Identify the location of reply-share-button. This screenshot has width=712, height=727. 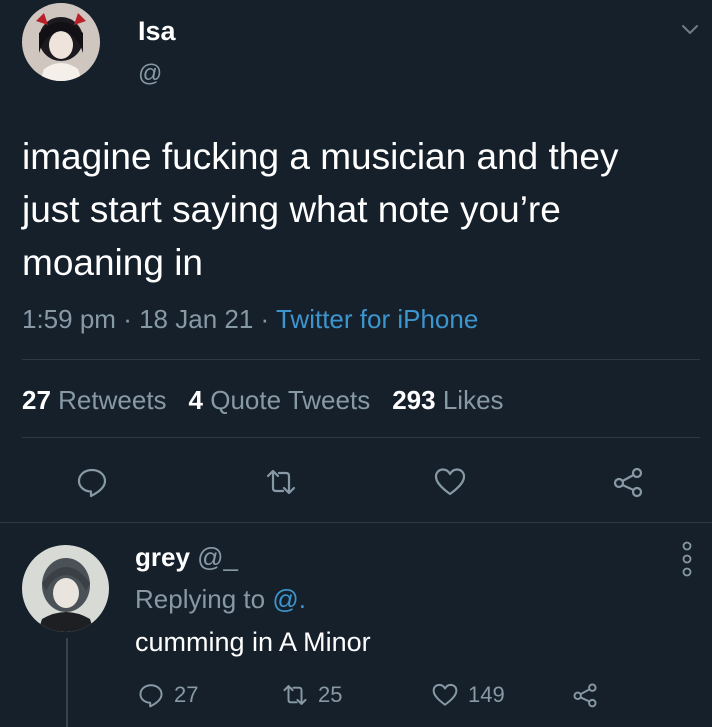
(590, 695).